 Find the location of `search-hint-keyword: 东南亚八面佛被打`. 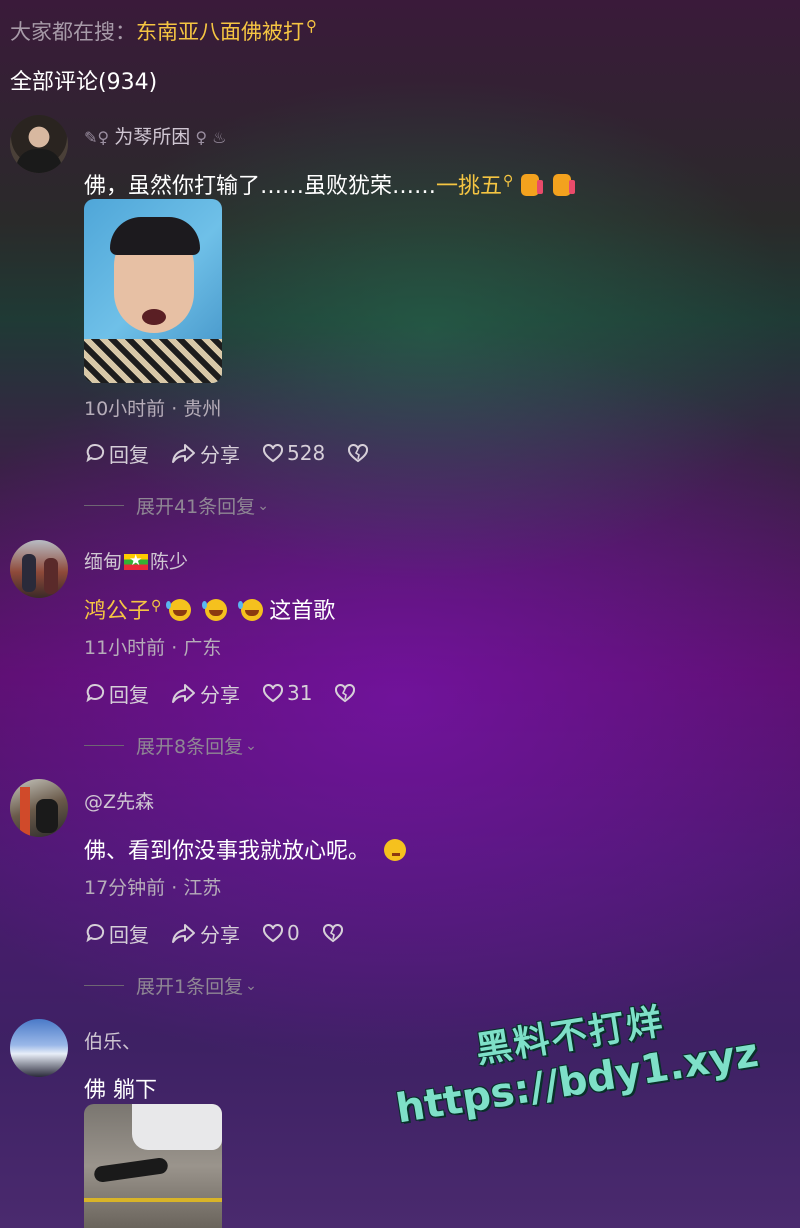

search-hint-keyword: 东南亚八面佛被打 is located at coordinates (220, 32).